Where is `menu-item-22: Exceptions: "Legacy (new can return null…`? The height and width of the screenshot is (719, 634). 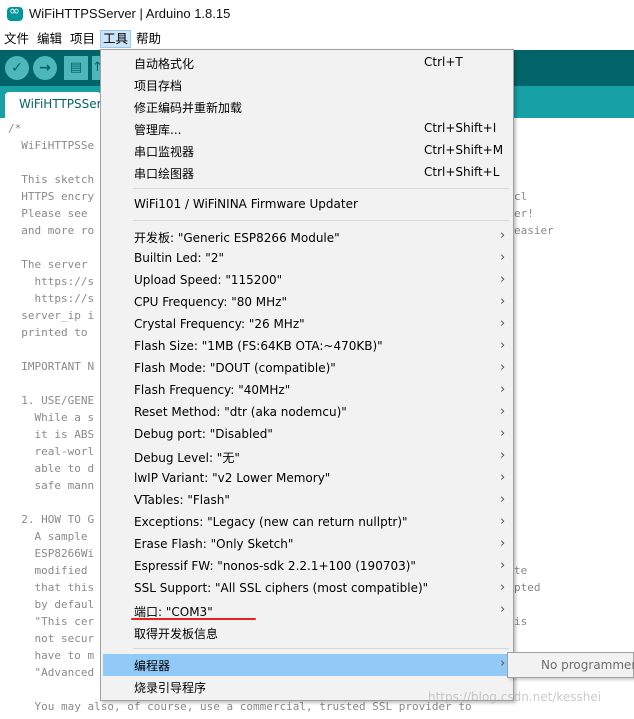
menu-item-22: Exceptions: "Legacy (new can return null… is located at coordinates (307, 523).